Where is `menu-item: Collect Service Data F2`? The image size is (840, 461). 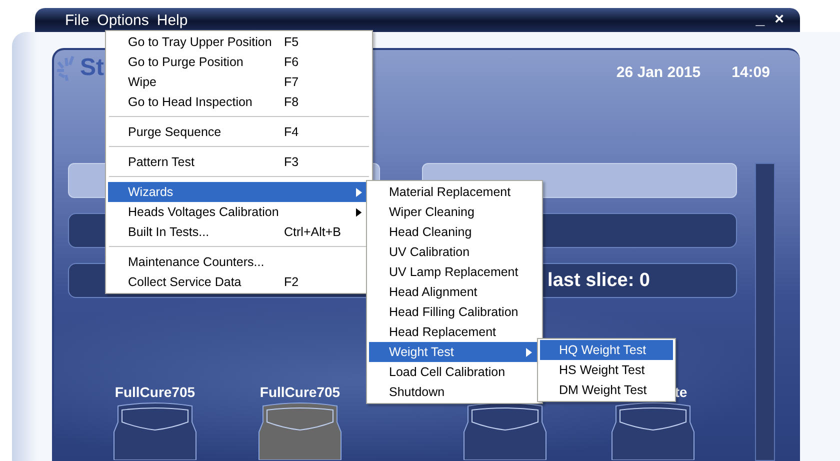
menu-item: Collect Service Data F2 is located at coordinates (239, 282).